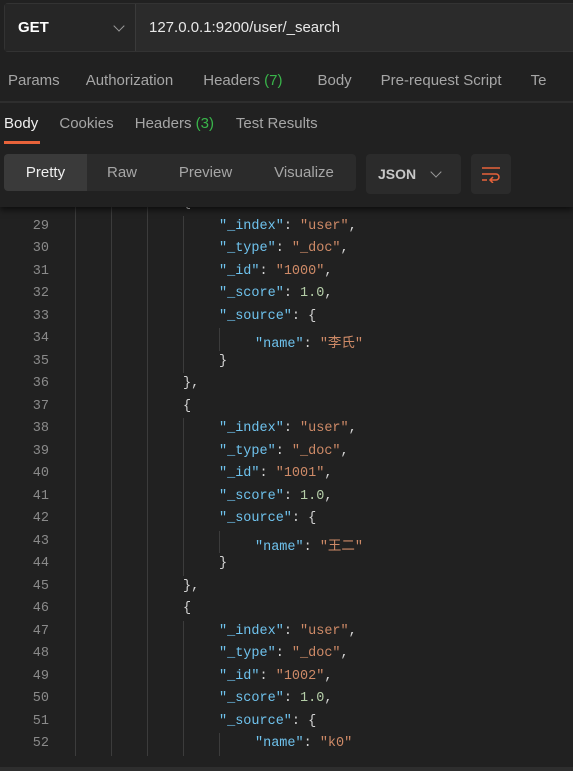 Image resolution: width=573 pixels, height=771 pixels. What do you see at coordinates (267, 316) in the screenshot?
I see `code-text: "_source": {` at bounding box center [267, 316].